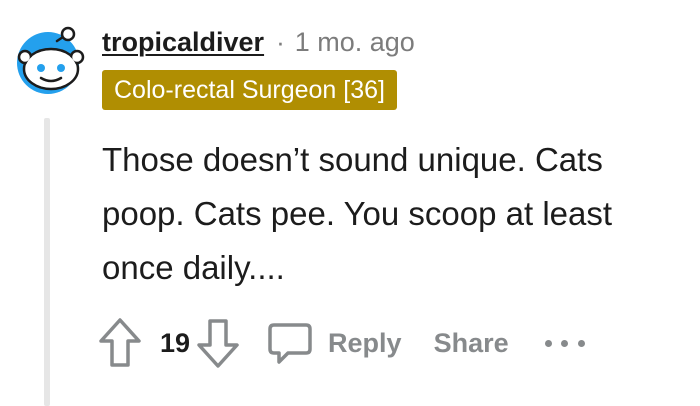 The image size is (700, 406). What do you see at coordinates (365, 342) in the screenshot?
I see `reply-label: Reply` at bounding box center [365, 342].